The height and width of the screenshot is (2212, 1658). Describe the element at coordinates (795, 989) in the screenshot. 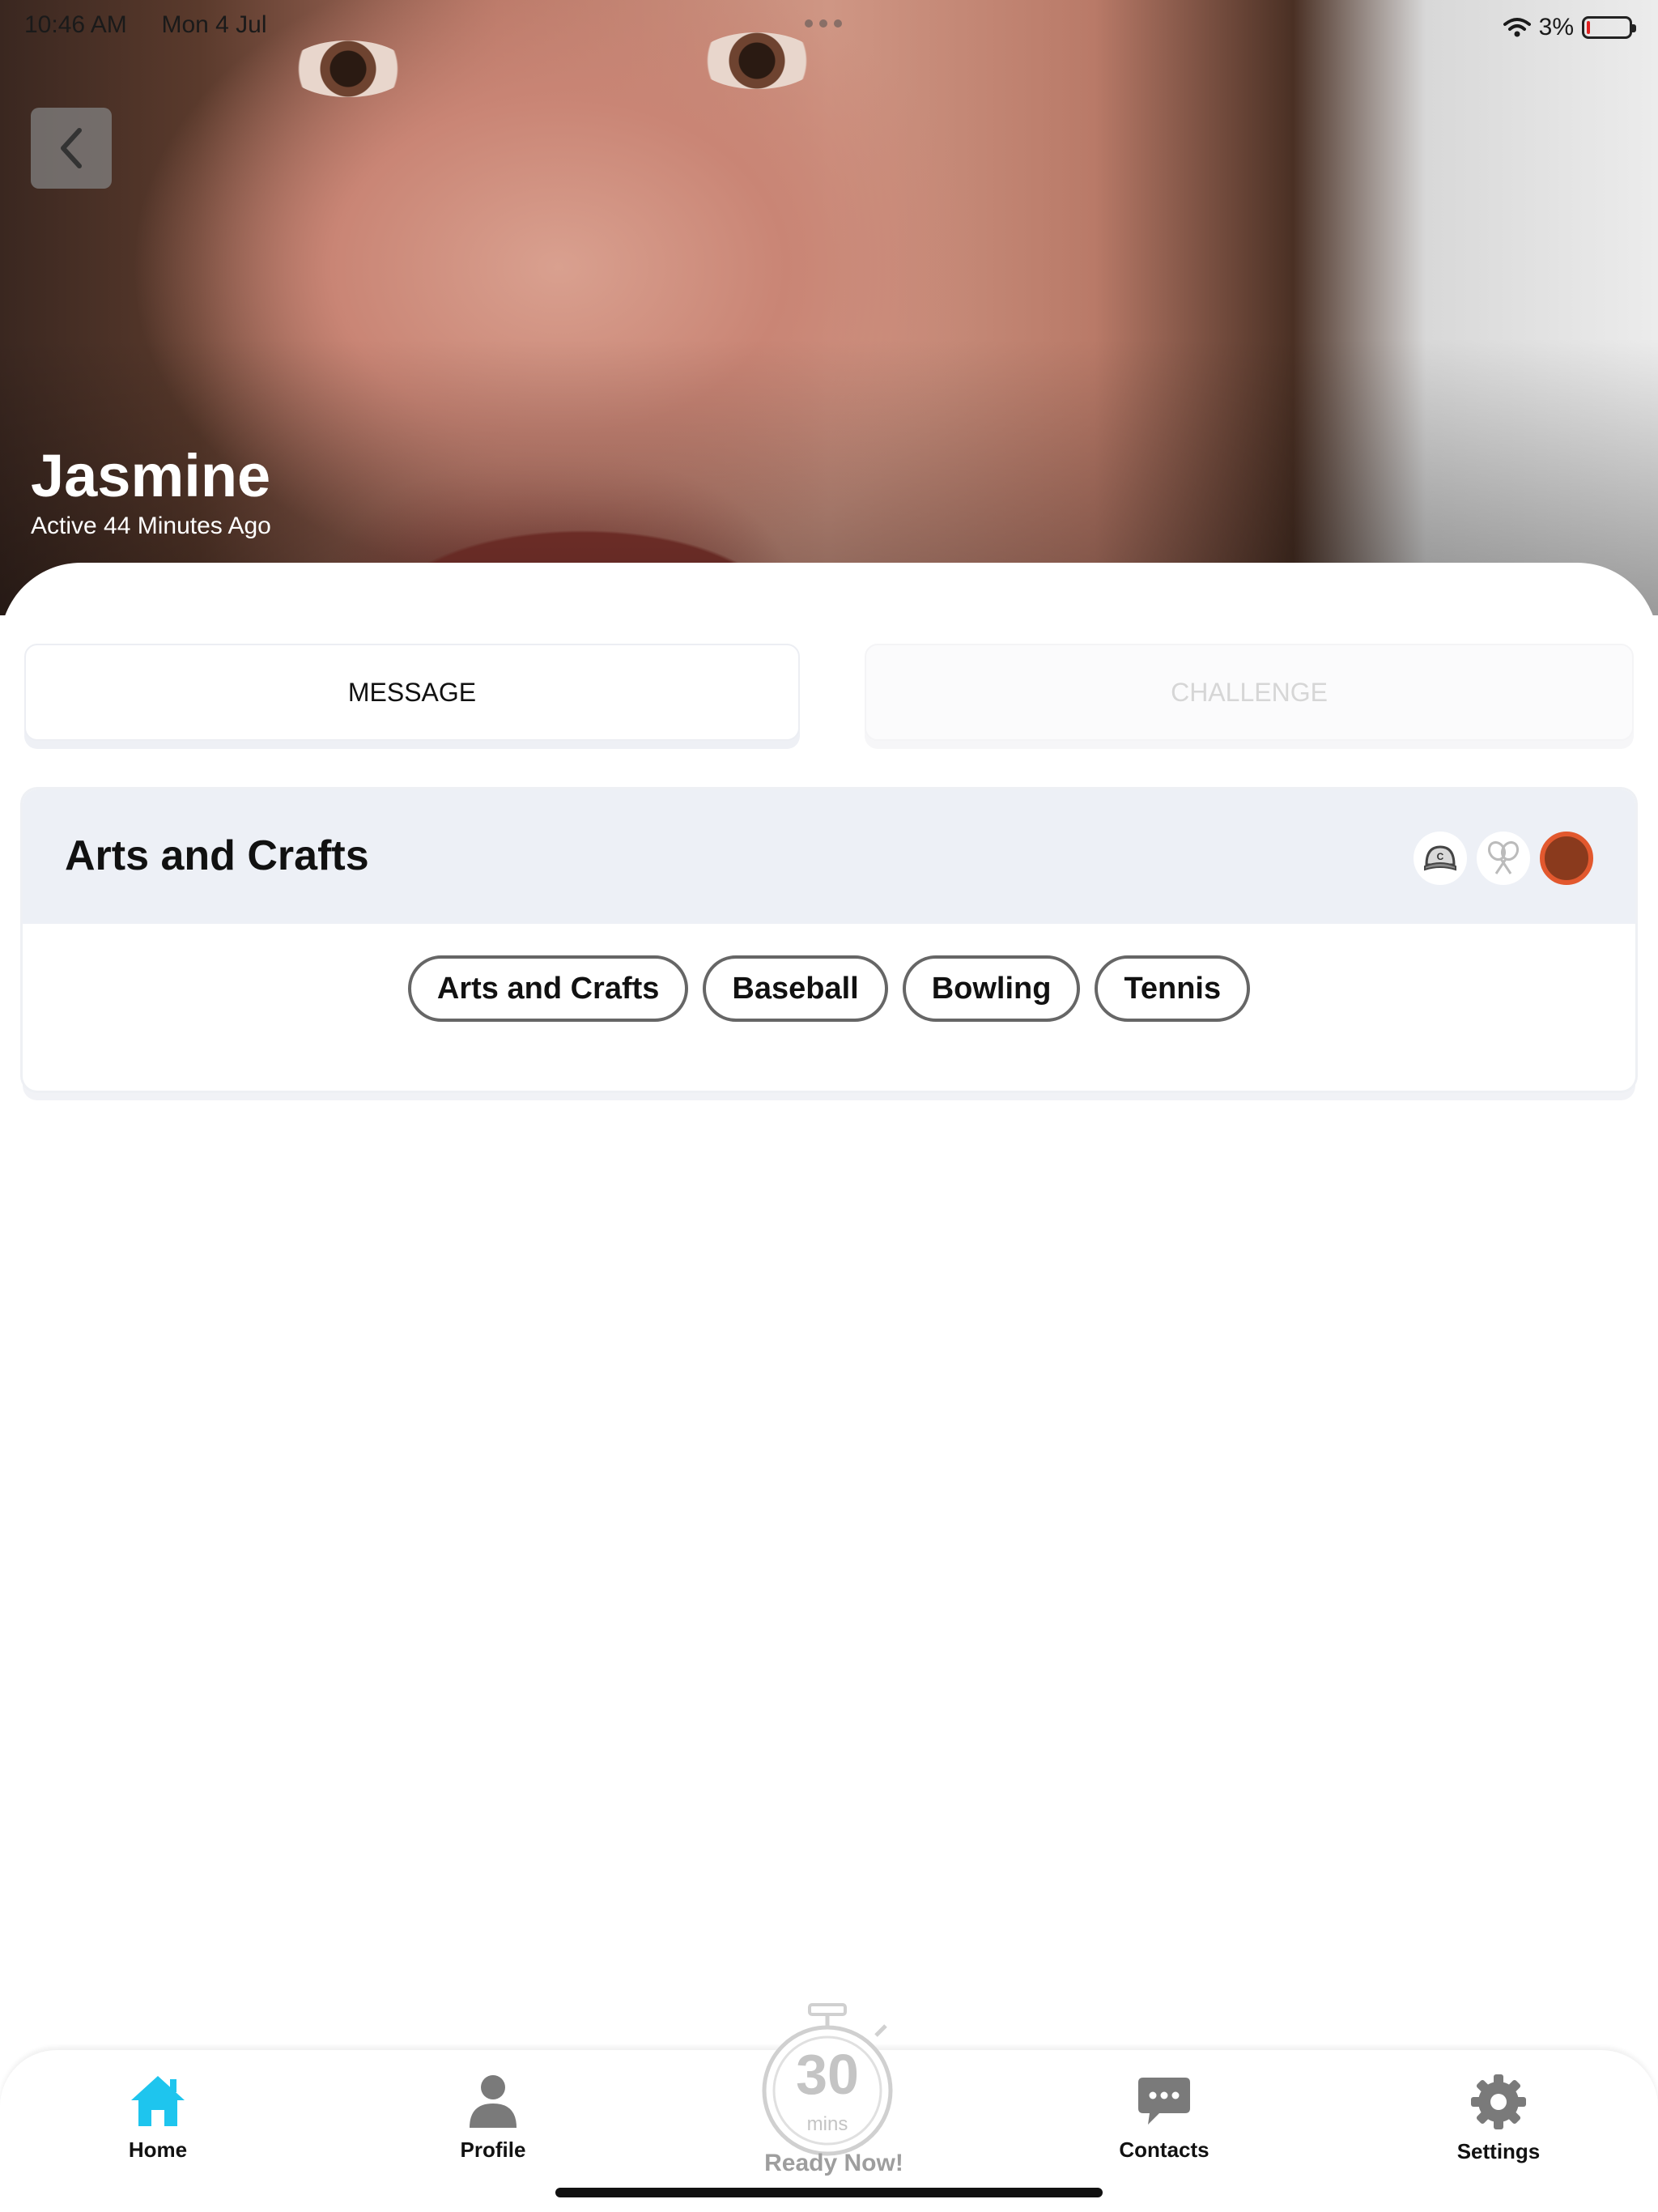

I see `interest-tag: Baseball` at that location.